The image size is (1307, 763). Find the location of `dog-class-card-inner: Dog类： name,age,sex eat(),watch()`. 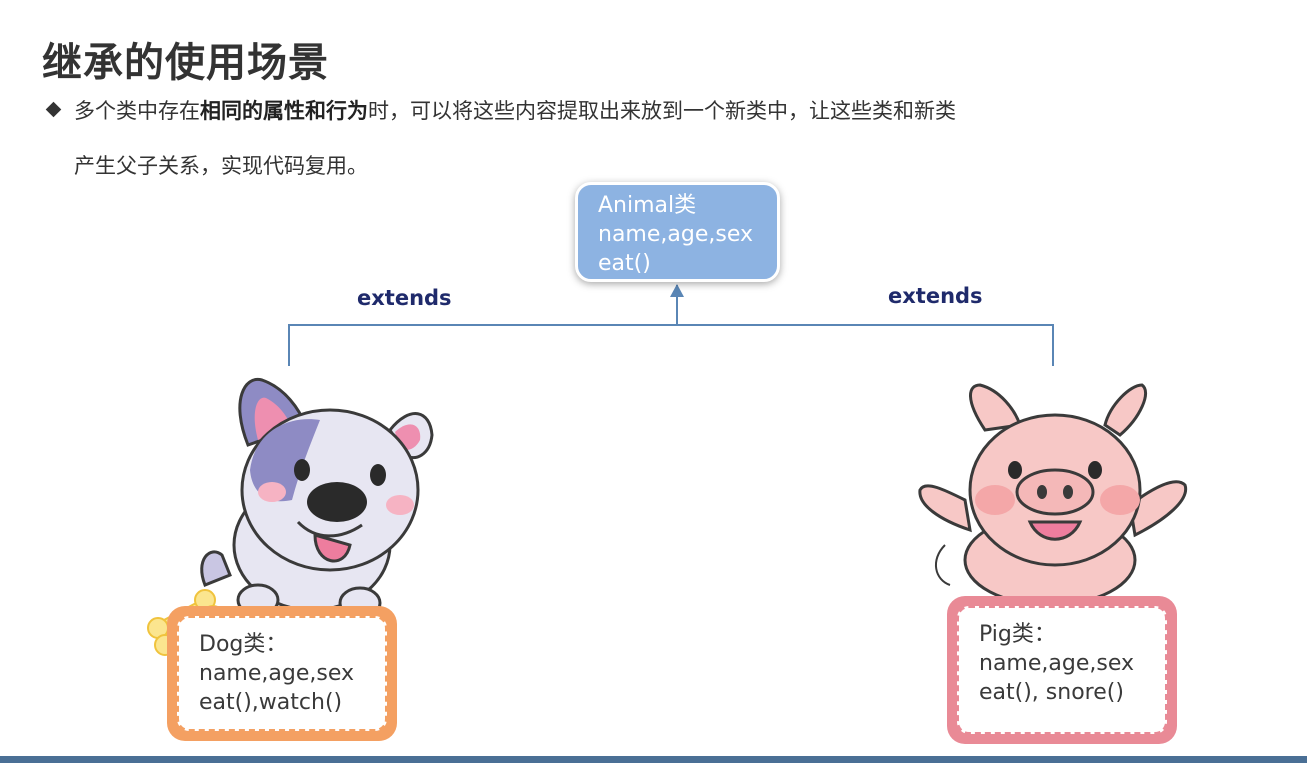

dog-class-card-inner: Dog类： name,age,sex eat(),watch() is located at coordinates (282, 673).